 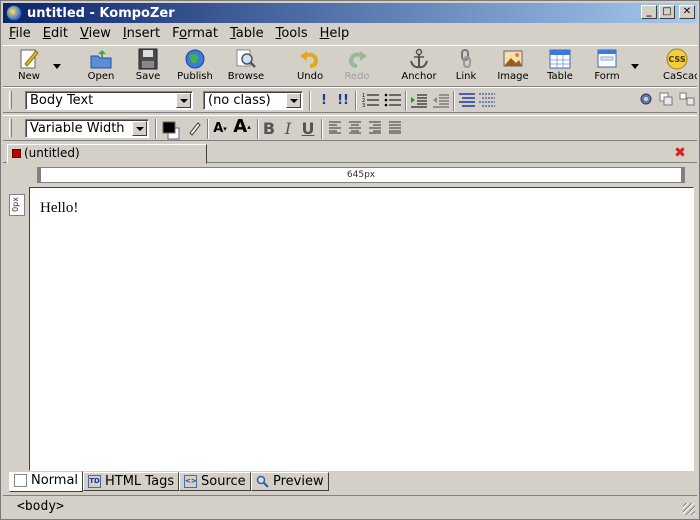 I want to click on decrease-font-size-icon: A▾, so click(x=220, y=129).